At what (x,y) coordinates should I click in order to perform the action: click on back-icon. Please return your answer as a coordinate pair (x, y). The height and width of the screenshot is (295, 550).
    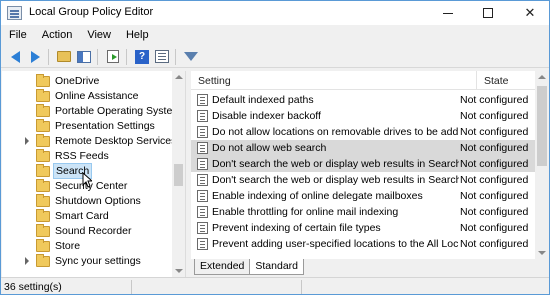
    Looking at the image, I should click on (15, 56).